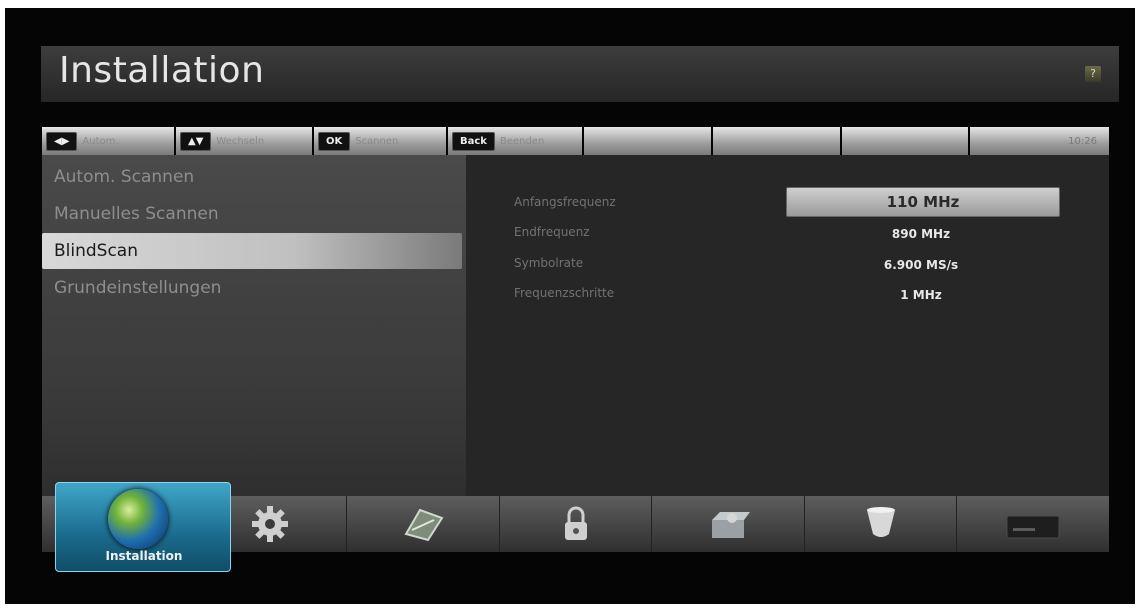 The image size is (1140, 612). I want to click on hint-label: Scannen, so click(377, 141).